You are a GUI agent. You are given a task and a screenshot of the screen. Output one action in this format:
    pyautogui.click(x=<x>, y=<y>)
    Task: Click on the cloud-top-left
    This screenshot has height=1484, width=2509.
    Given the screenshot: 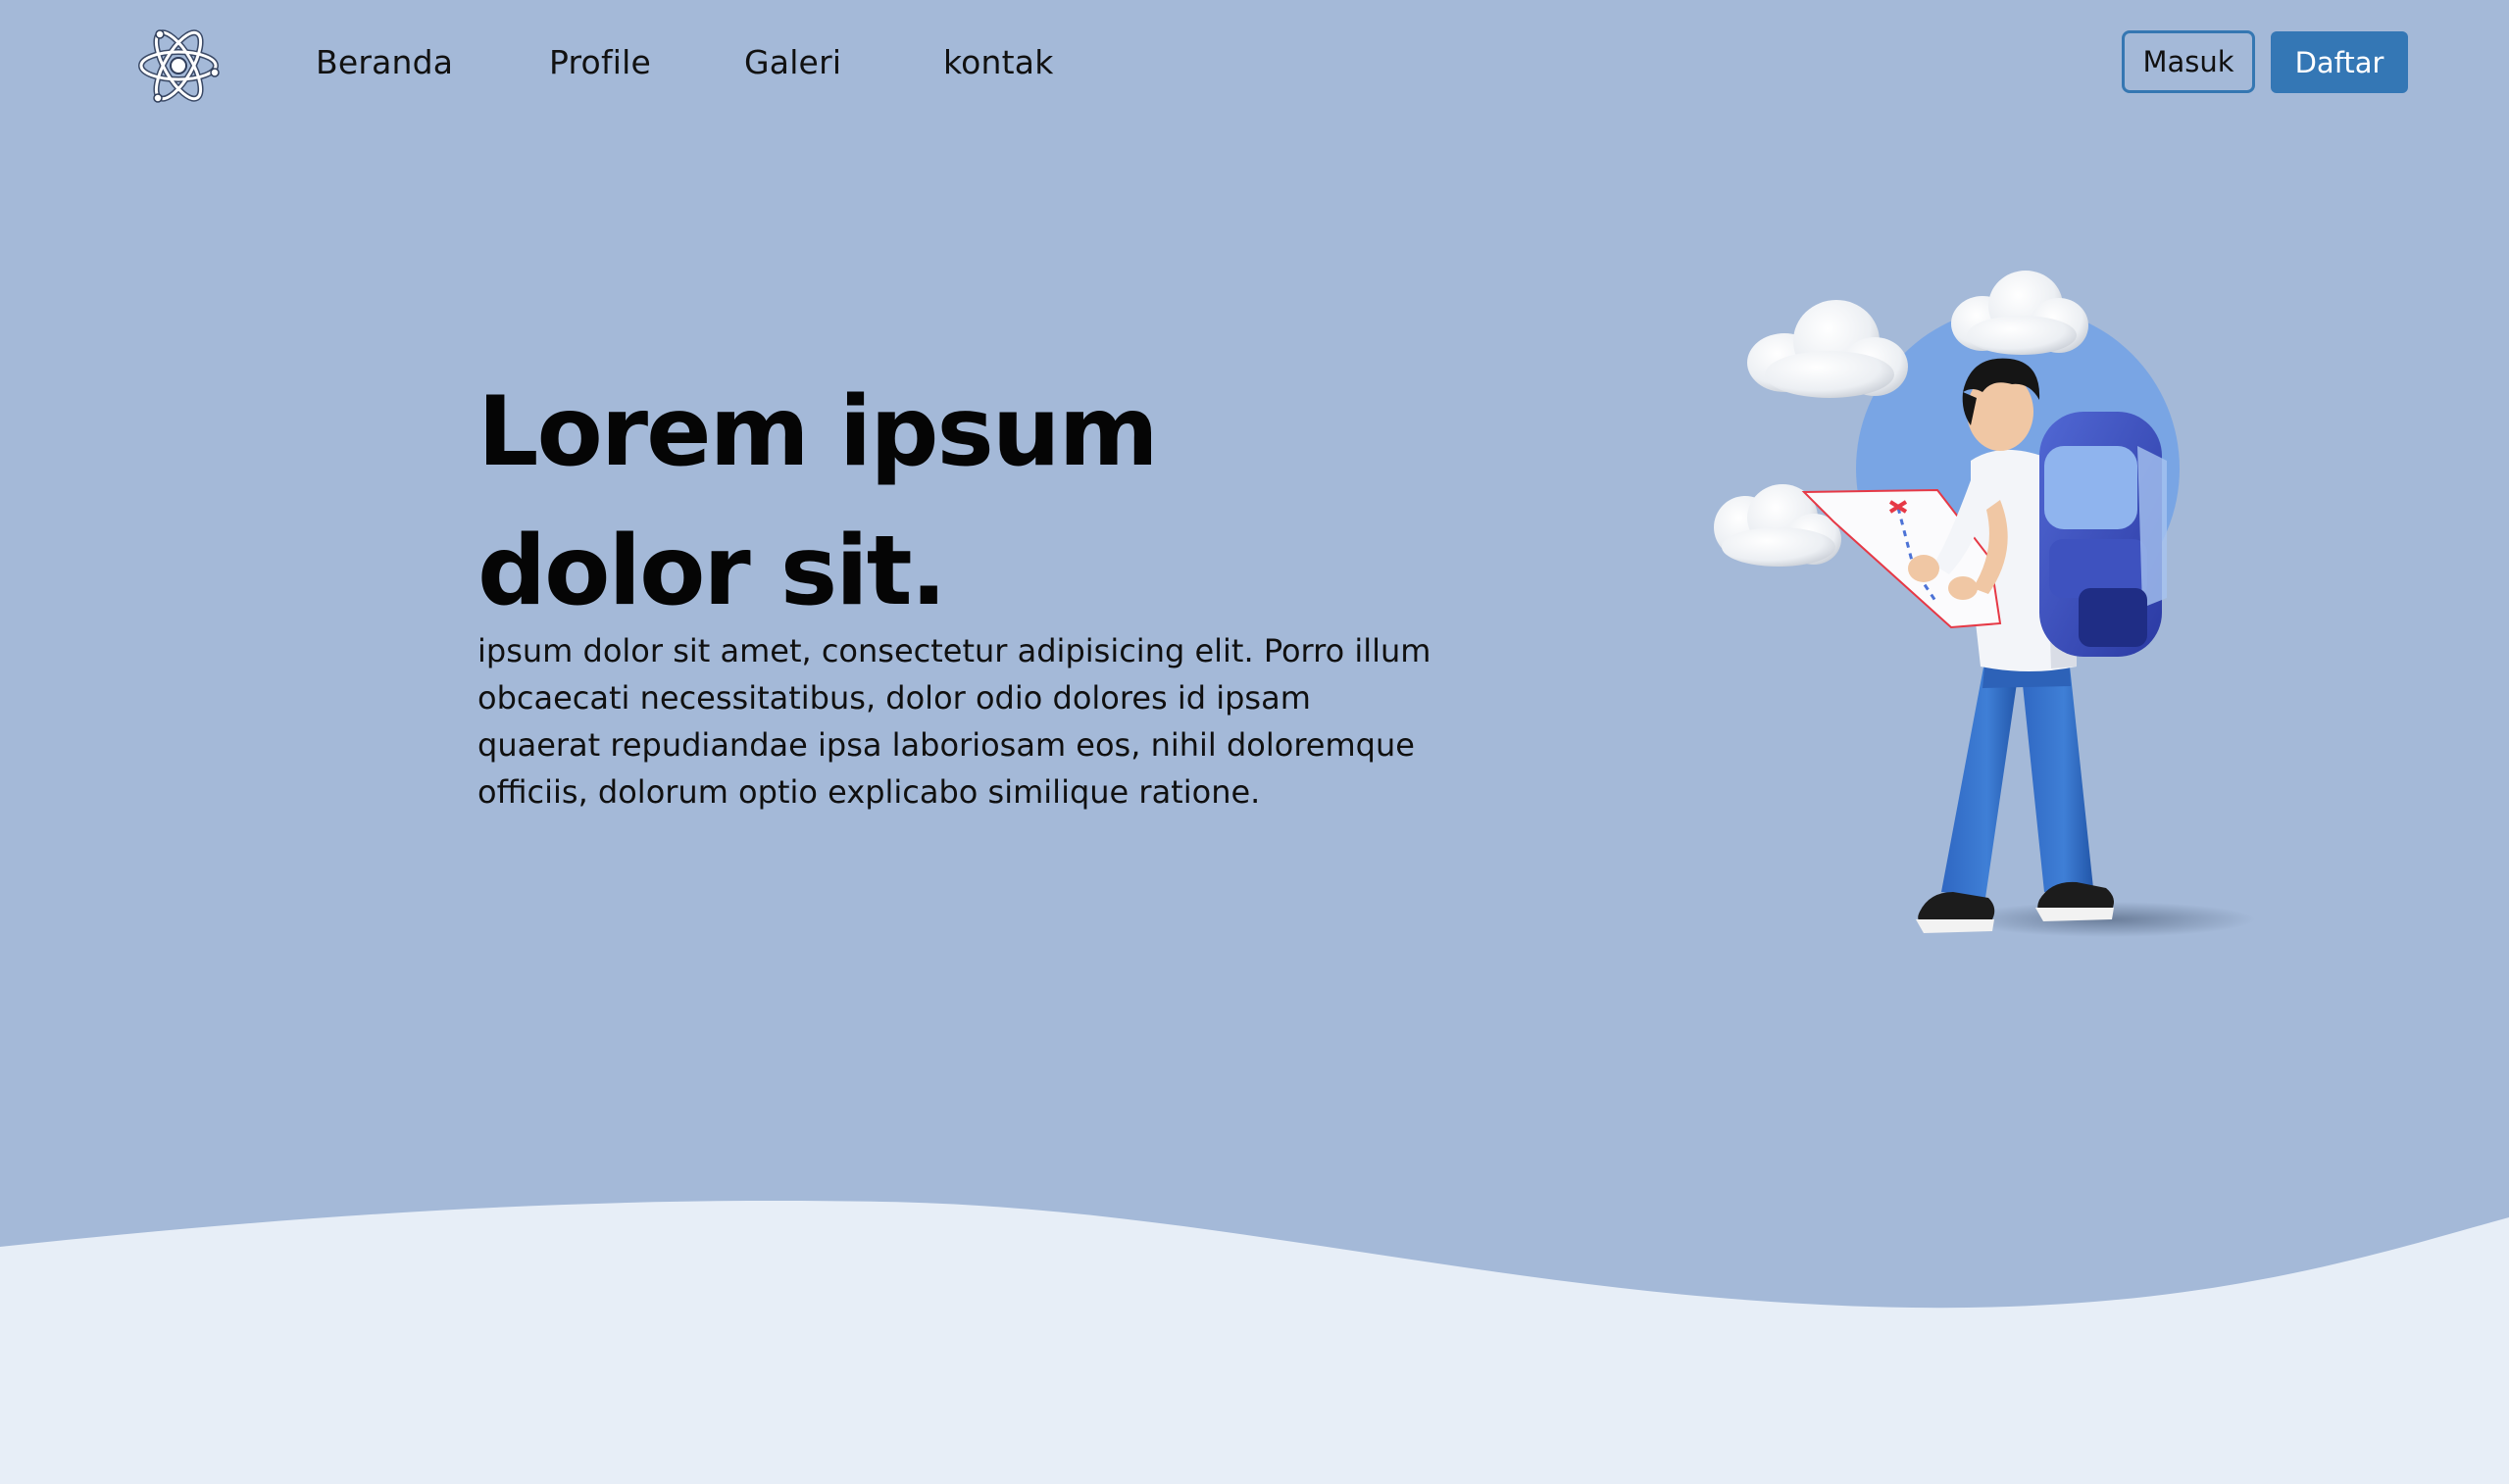 What is the action you would take?
    pyautogui.click(x=1827, y=349)
    